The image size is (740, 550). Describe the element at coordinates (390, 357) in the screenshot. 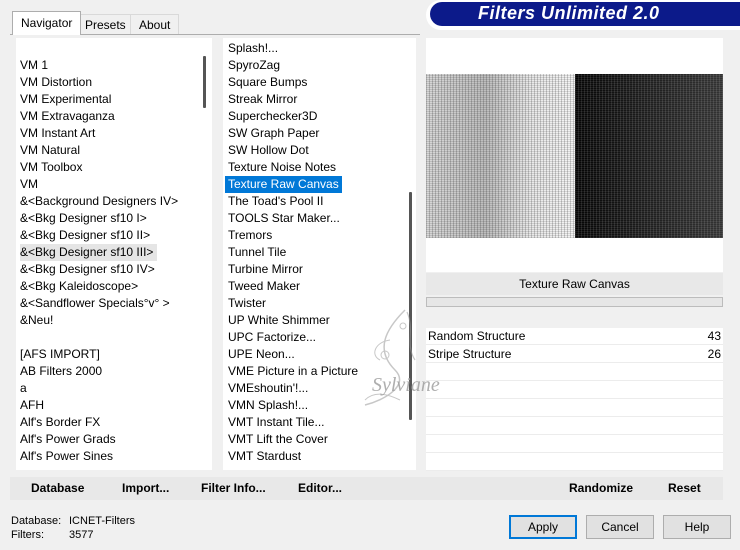

I see `watermark-logo` at that location.